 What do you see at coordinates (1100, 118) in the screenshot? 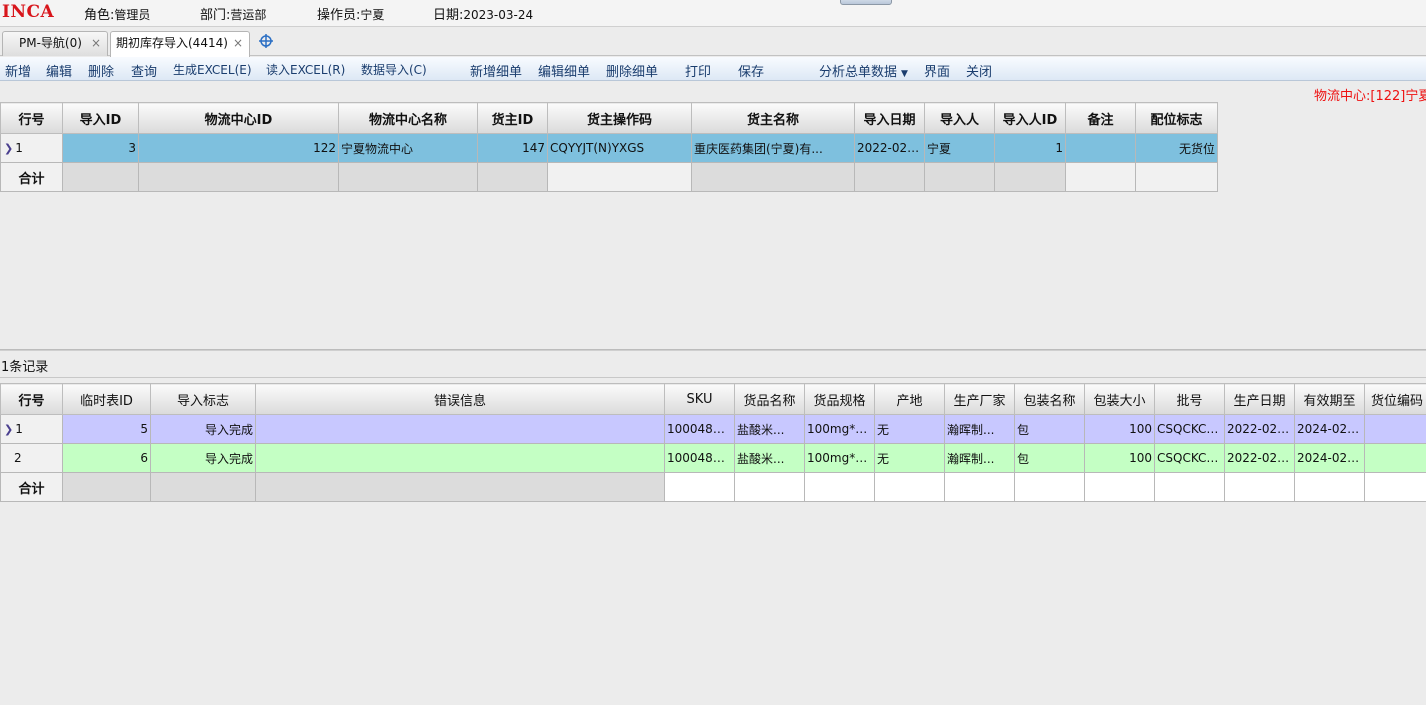
I see `col-header: 备注` at bounding box center [1100, 118].